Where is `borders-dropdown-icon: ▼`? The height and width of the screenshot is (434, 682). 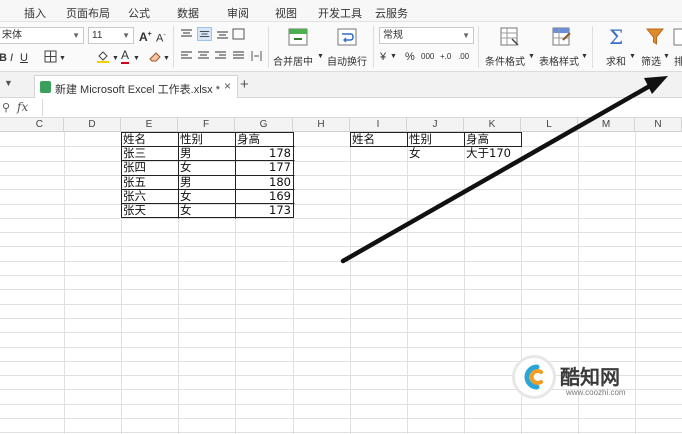
borders-dropdown-icon: ▼ is located at coordinates (62, 59).